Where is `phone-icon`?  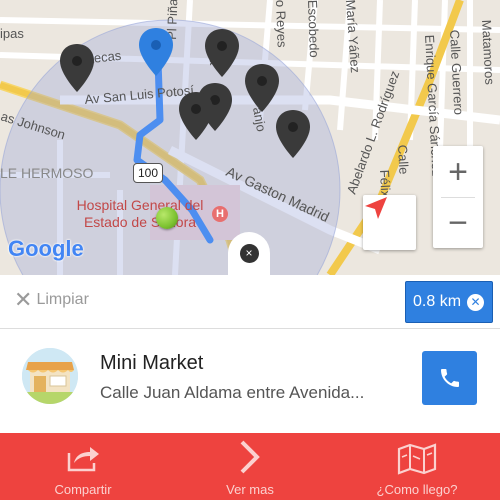
phone-icon is located at coordinates (449, 378).